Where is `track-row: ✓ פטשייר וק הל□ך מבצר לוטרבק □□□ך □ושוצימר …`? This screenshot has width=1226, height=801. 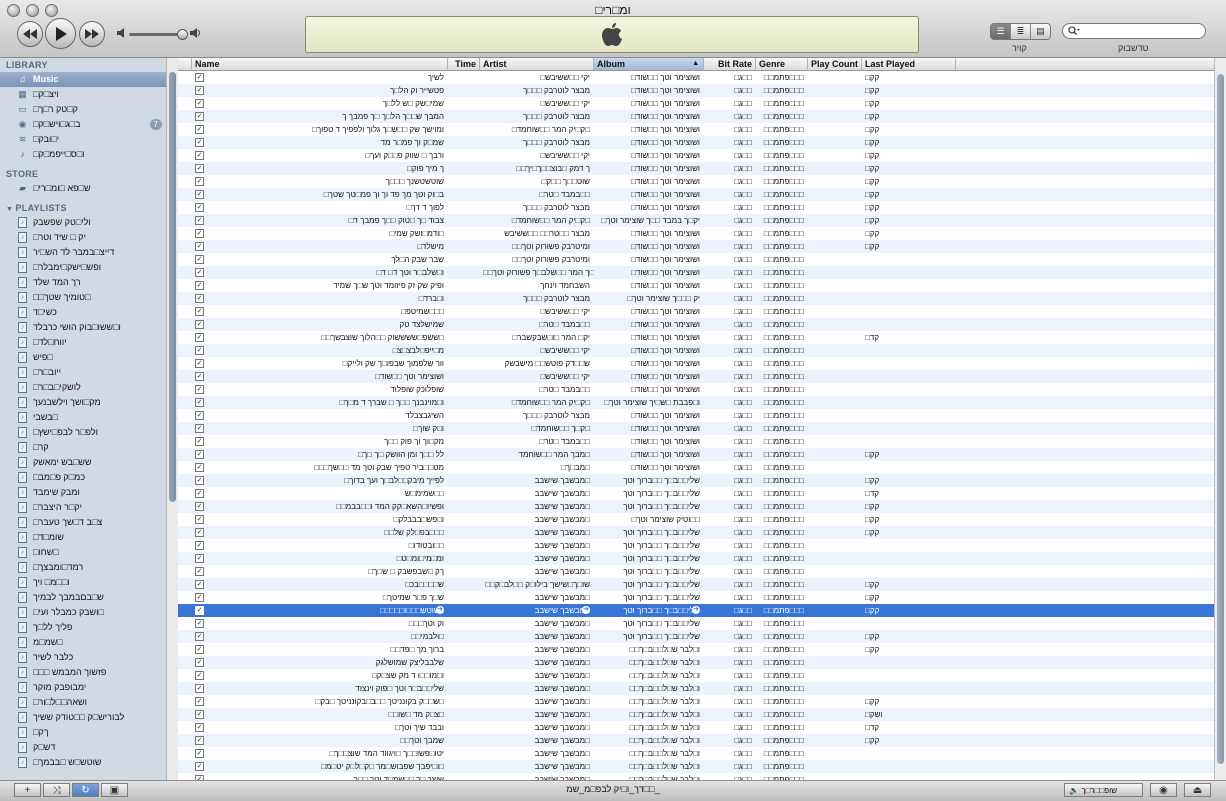
track-row: ✓ פטשייר וק הל□ך מבצר לוטרבק □□□ך □ושוצימר … is located at coordinates (696, 90).